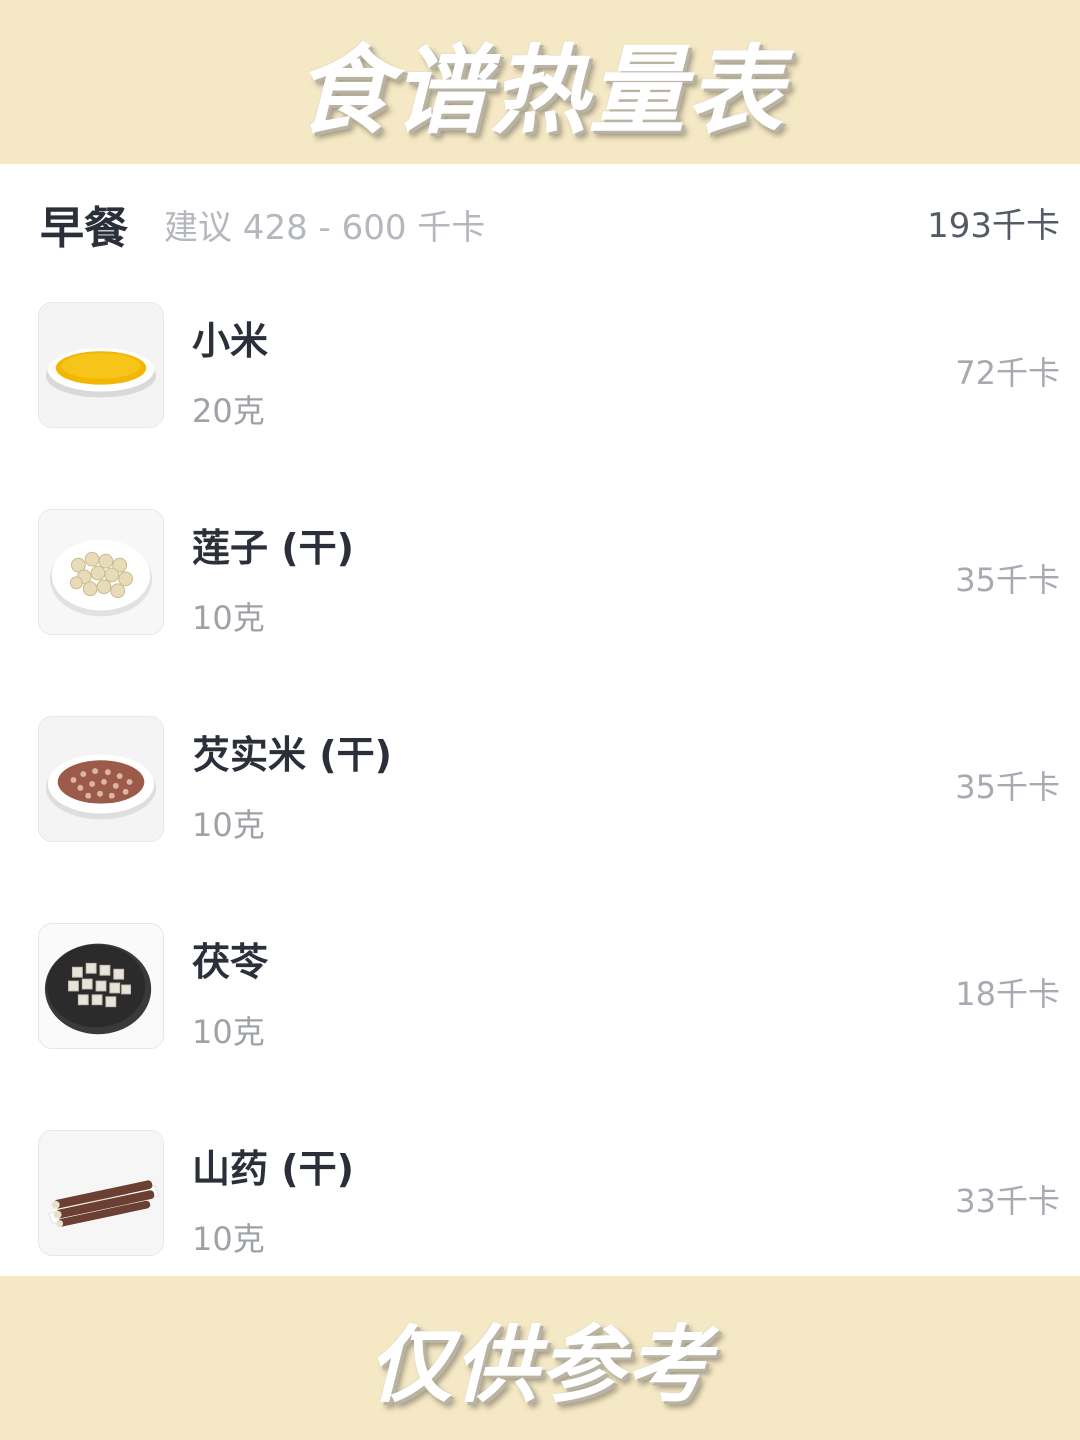 The height and width of the screenshot is (1440, 1080). I want to click on footer-banner: 仅供参考, so click(540, 1358).